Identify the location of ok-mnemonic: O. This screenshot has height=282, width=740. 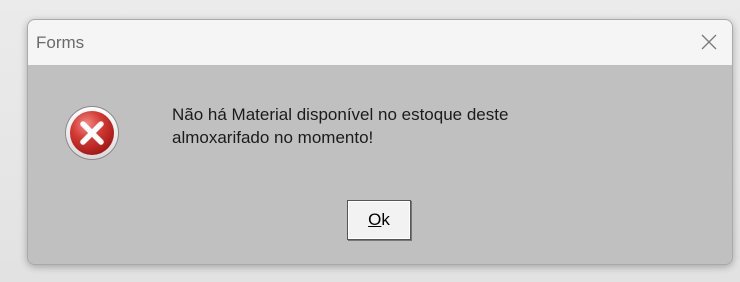
(375, 219).